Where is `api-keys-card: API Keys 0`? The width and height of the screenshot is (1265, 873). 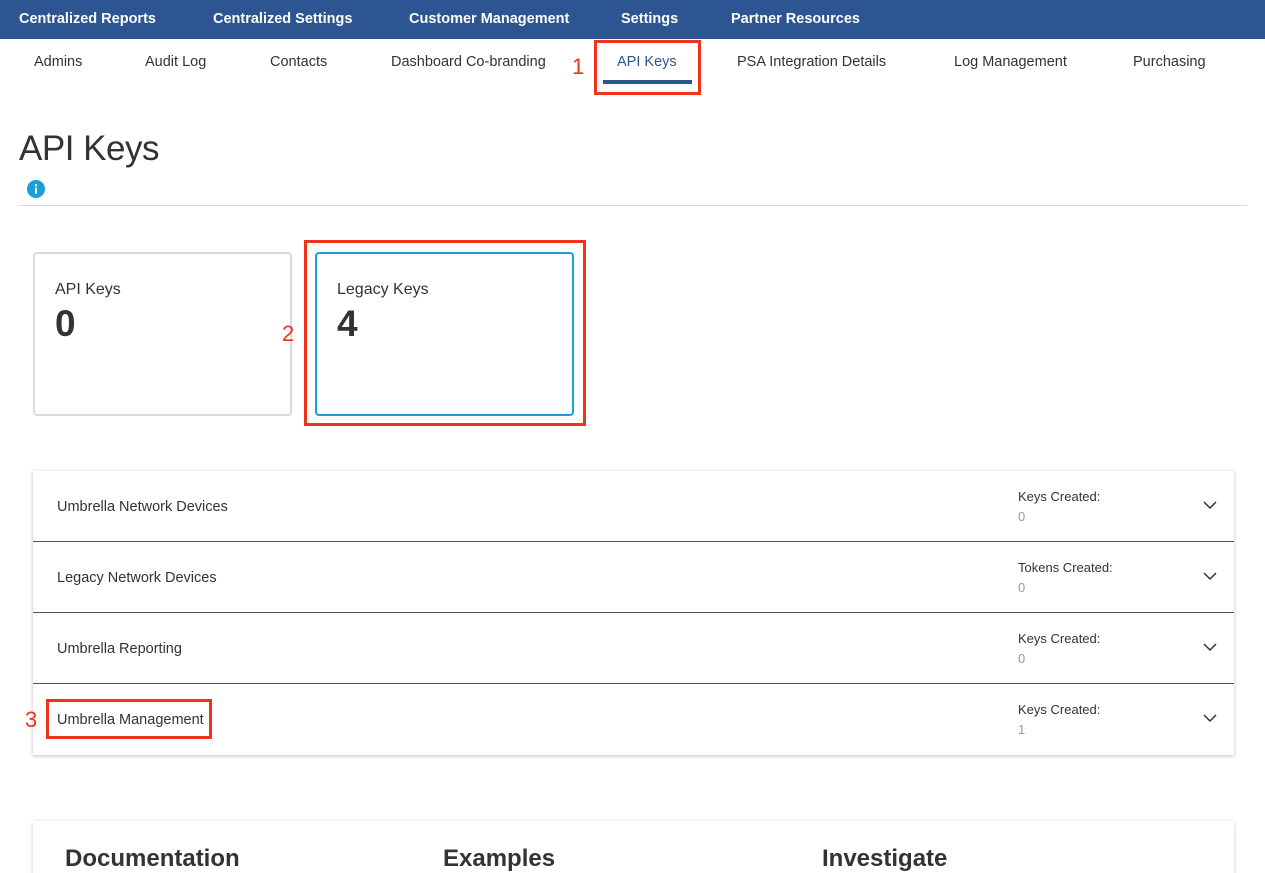 api-keys-card: API Keys 0 is located at coordinates (162, 334).